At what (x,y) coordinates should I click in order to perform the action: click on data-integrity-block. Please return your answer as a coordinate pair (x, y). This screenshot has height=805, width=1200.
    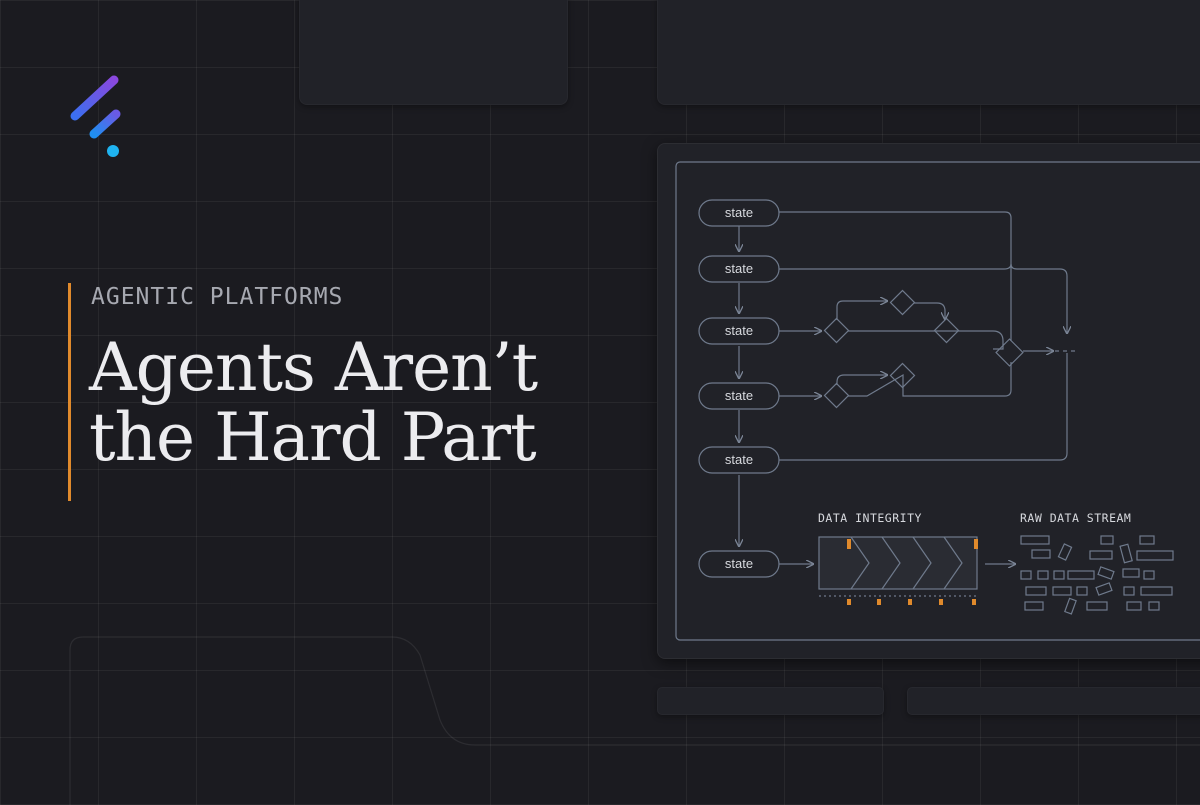
    Looking at the image, I should click on (898, 563).